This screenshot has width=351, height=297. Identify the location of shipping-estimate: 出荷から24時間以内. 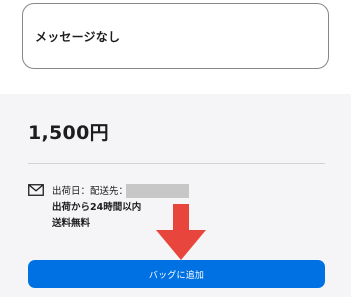
(97, 207).